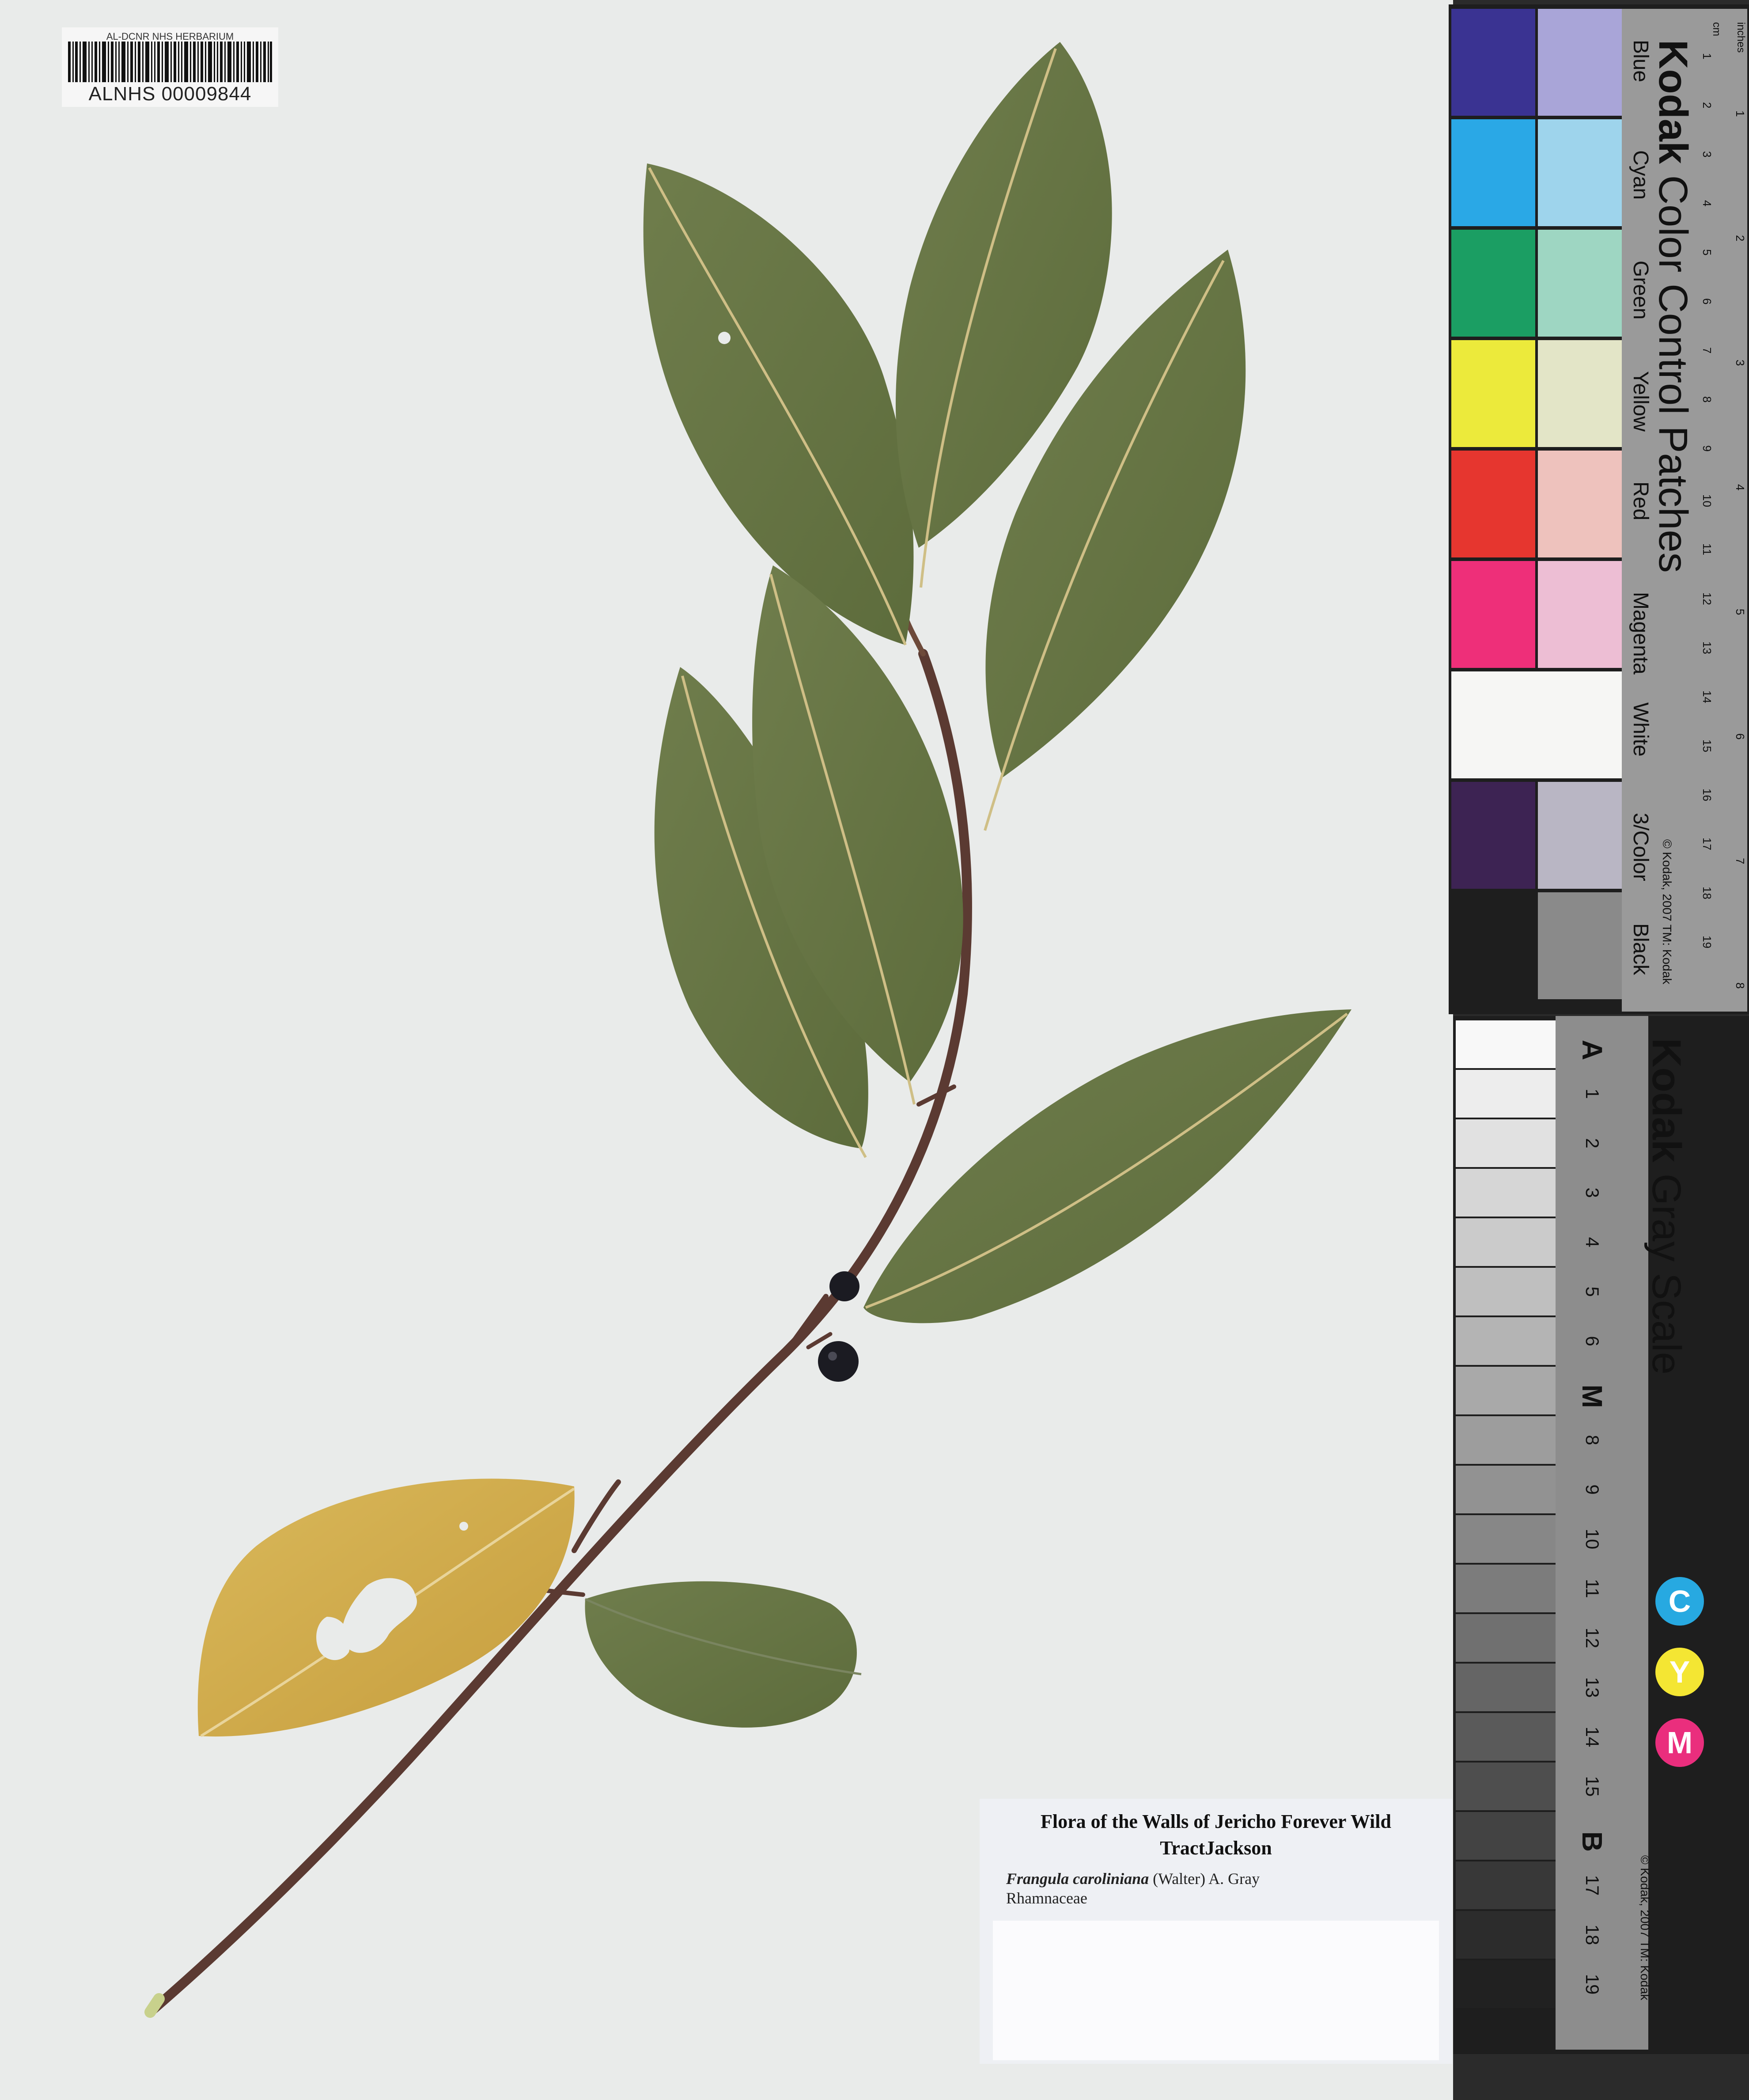  Describe the element at coordinates (1592, 1143) in the screenshot. I see `gray-step-label: 2` at that location.